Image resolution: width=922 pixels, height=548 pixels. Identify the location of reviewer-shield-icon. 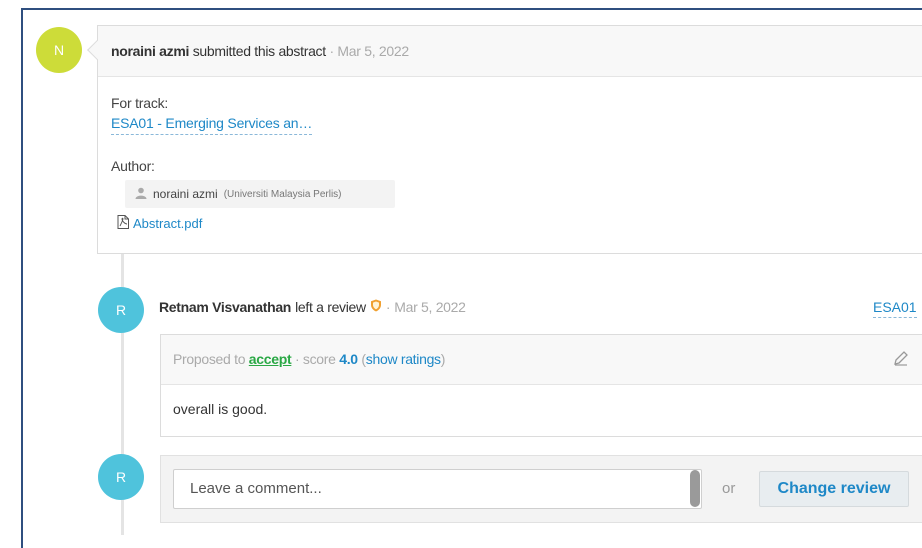
(376, 307).